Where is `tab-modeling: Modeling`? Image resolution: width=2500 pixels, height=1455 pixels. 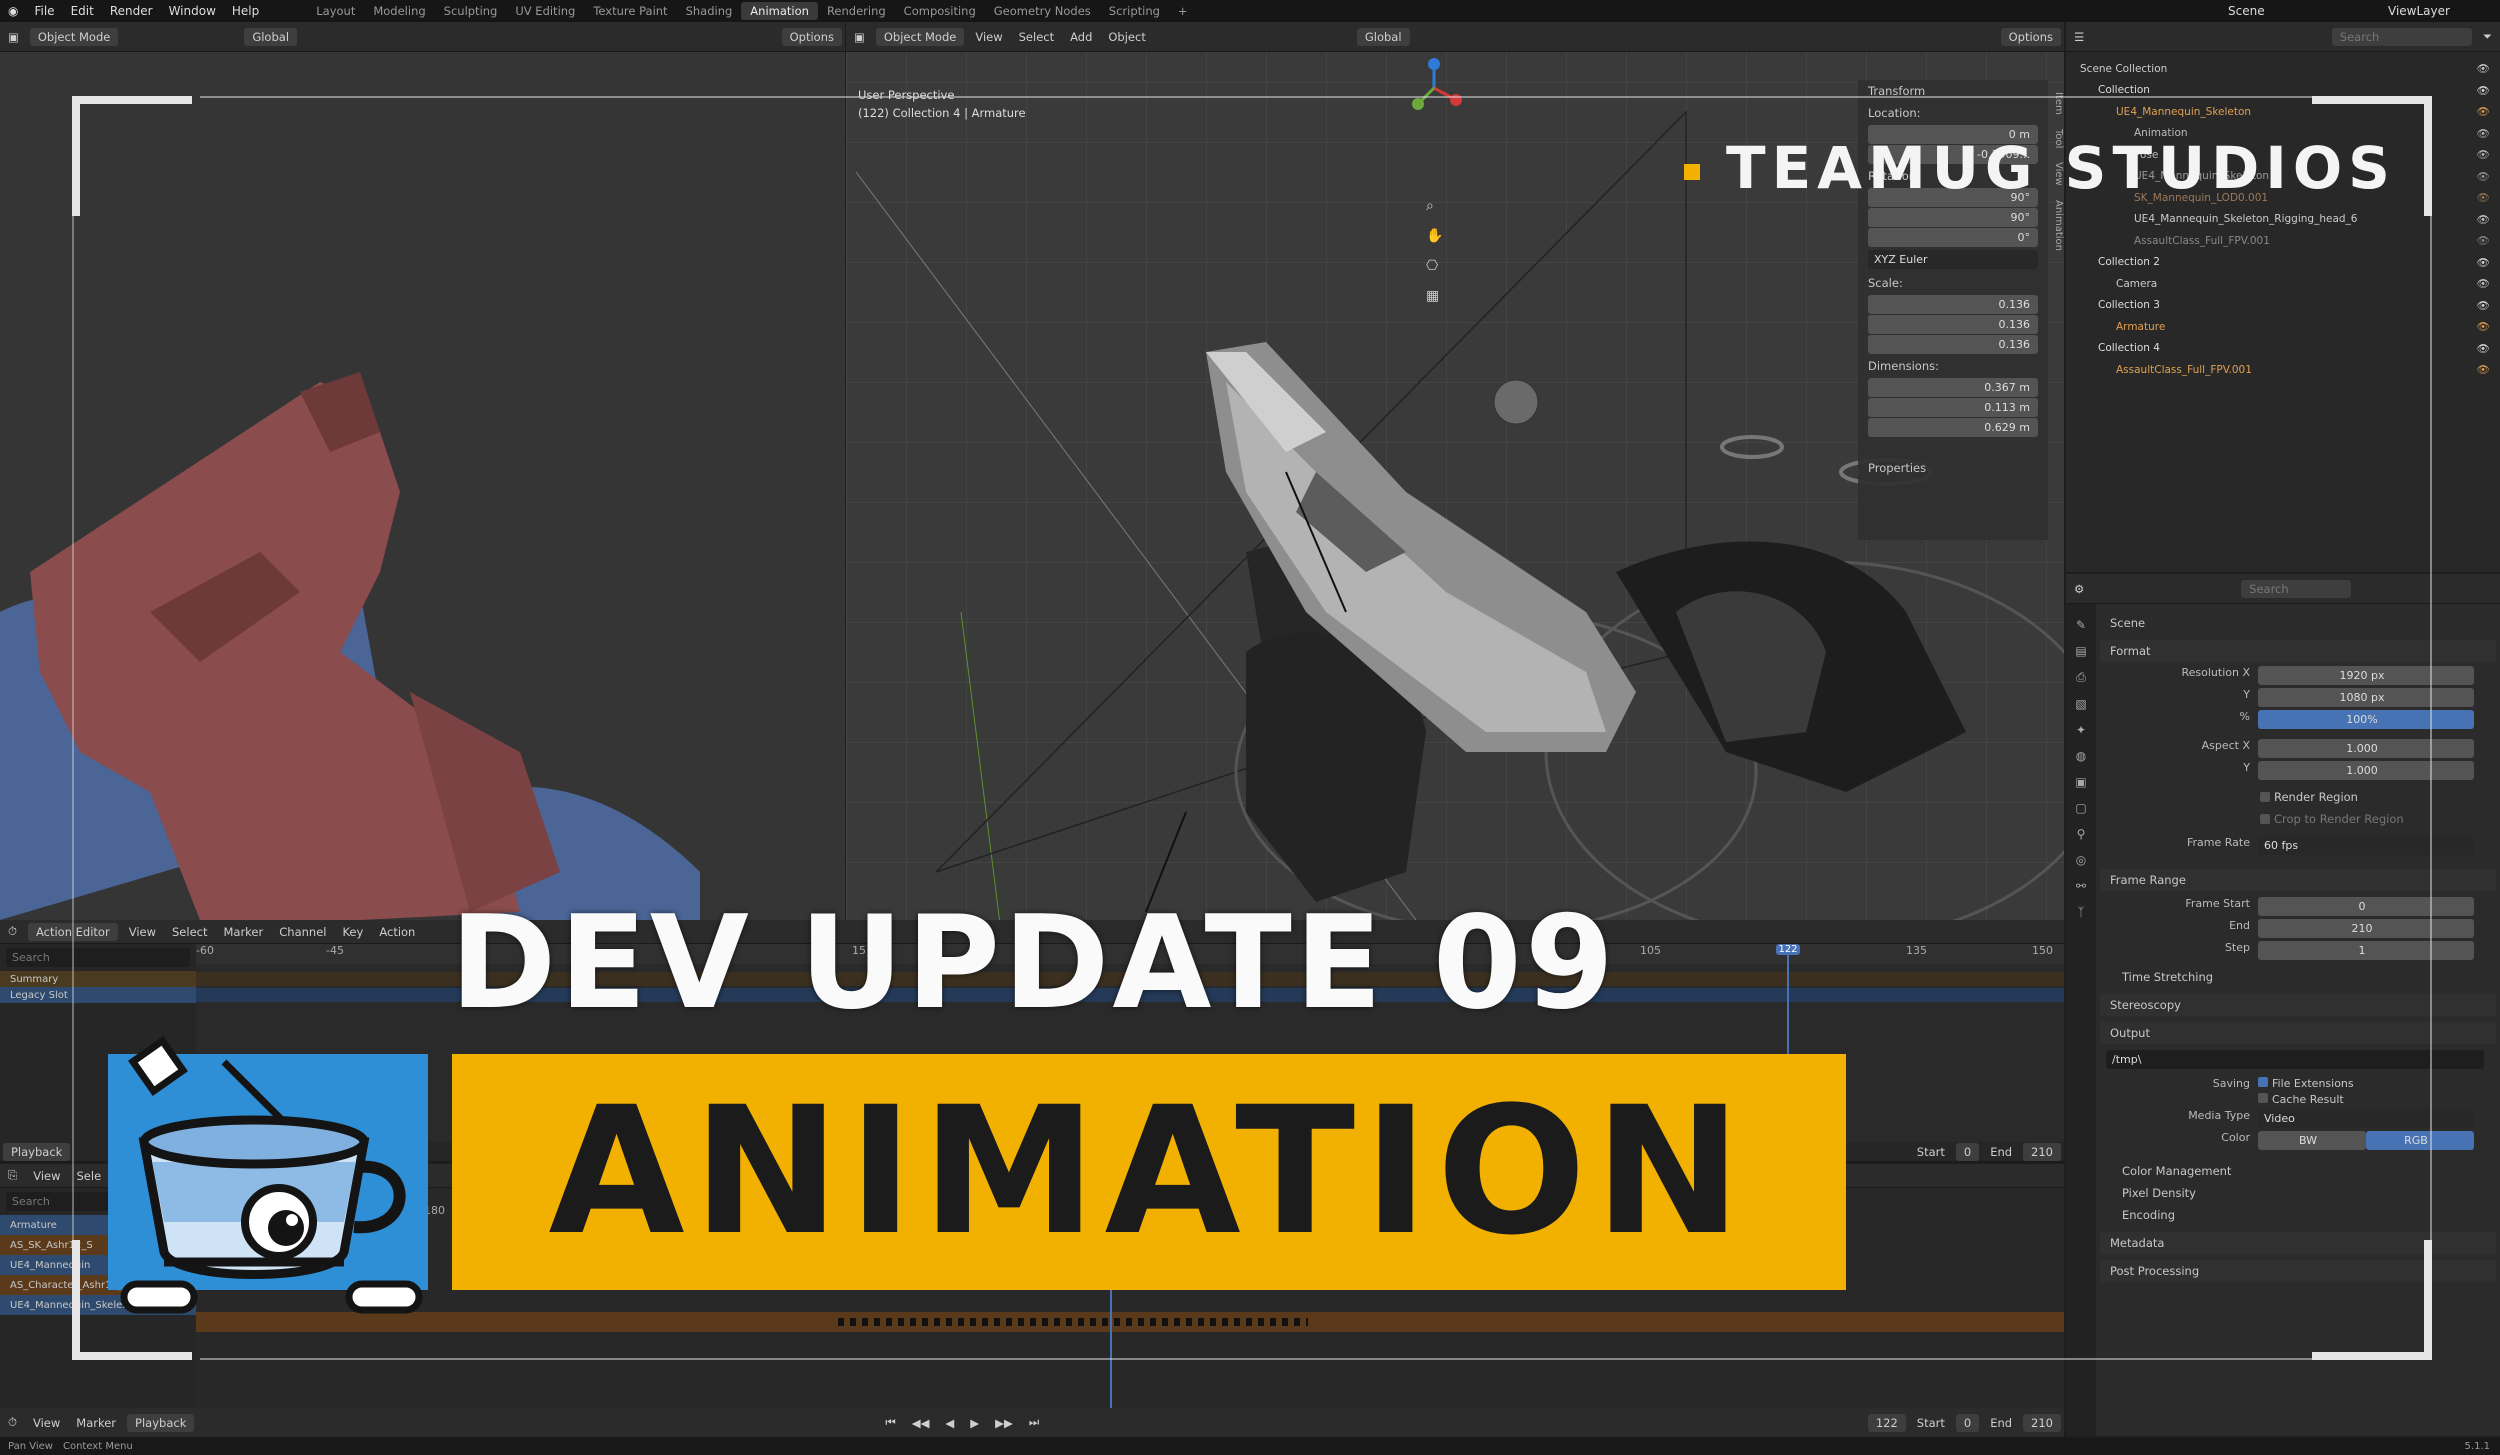 tab-modeling: Modeling is located at coordinates (399, 11).